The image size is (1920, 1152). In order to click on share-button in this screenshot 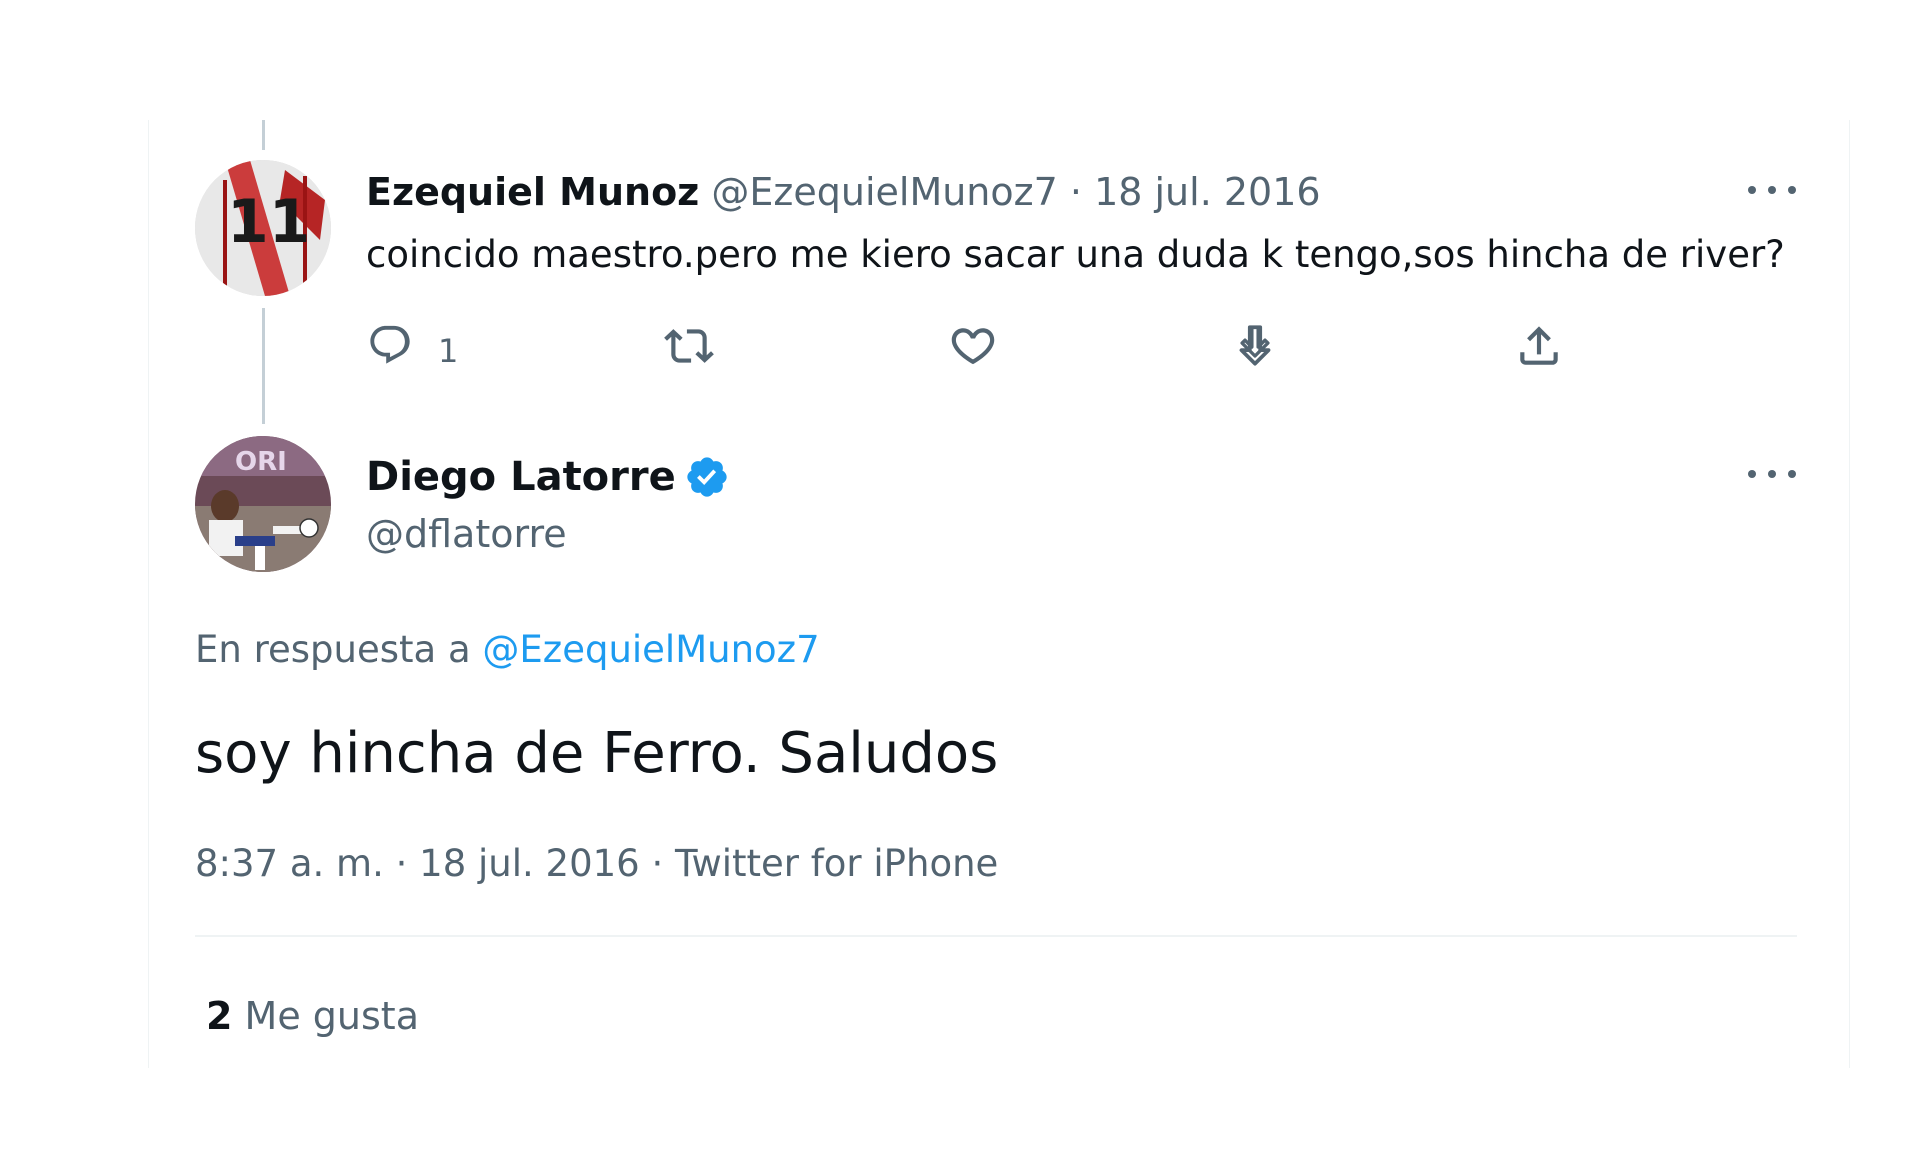, I will do `click(1539, 346)`.